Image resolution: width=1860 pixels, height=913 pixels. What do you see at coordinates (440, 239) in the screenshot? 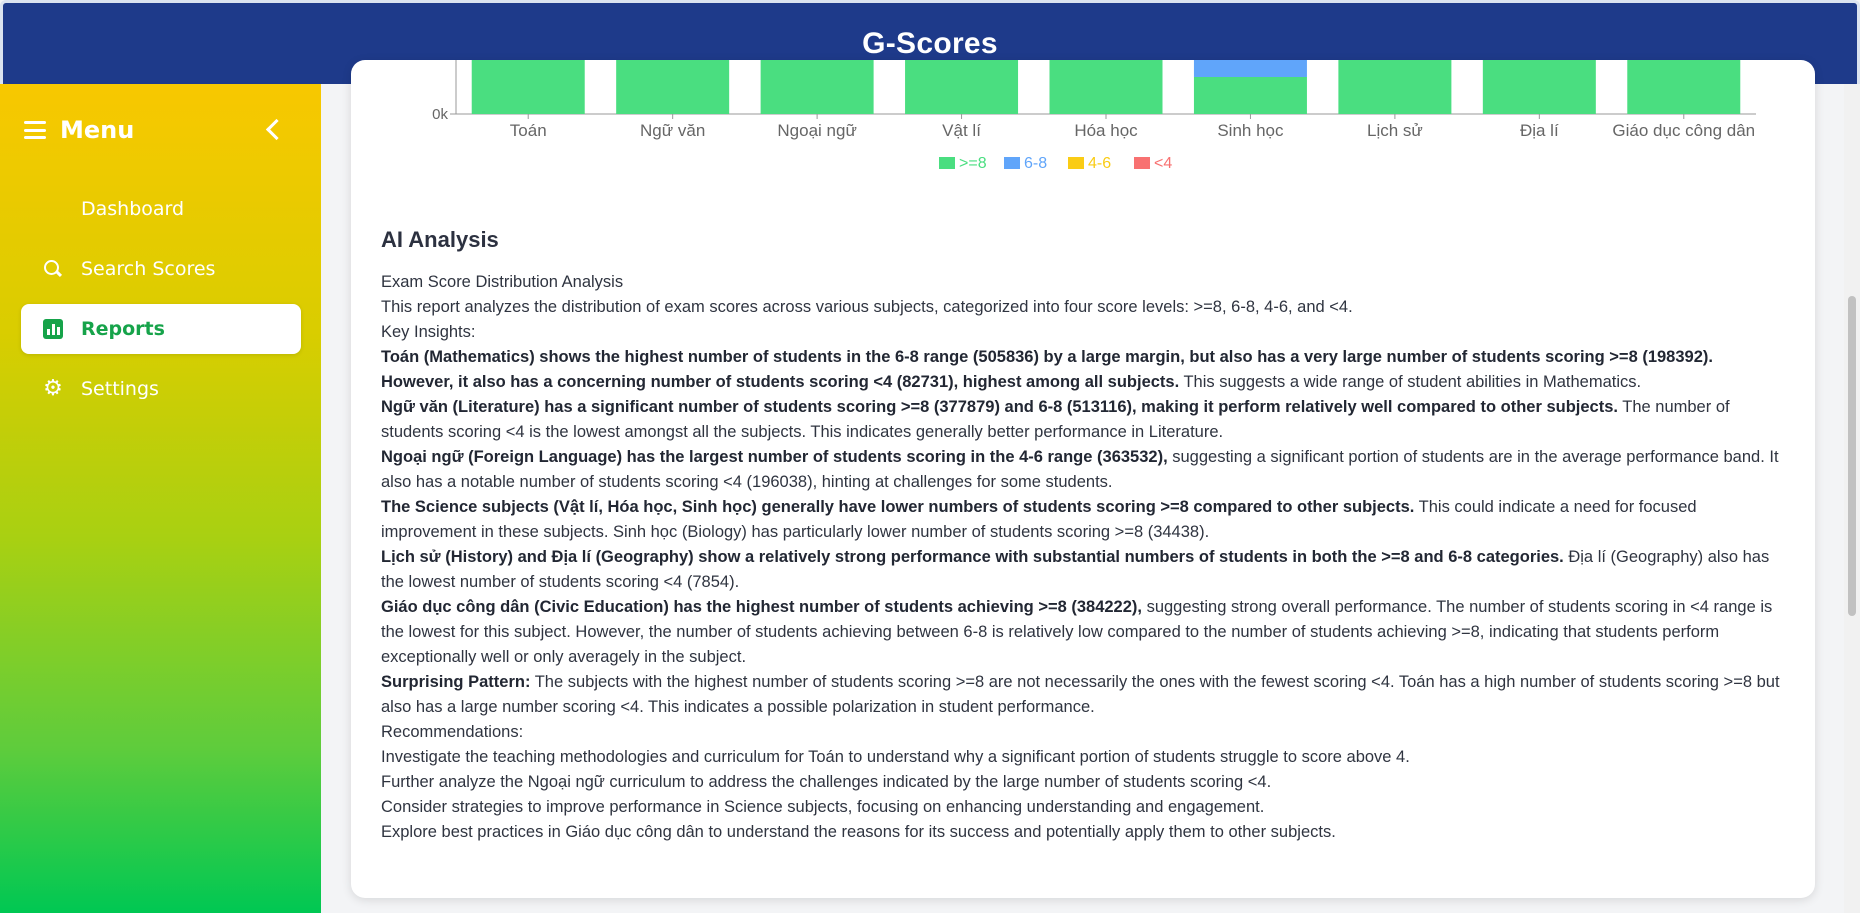
I see `ai-analysis-title: AI Analysis` at bounding box center [440, 239].